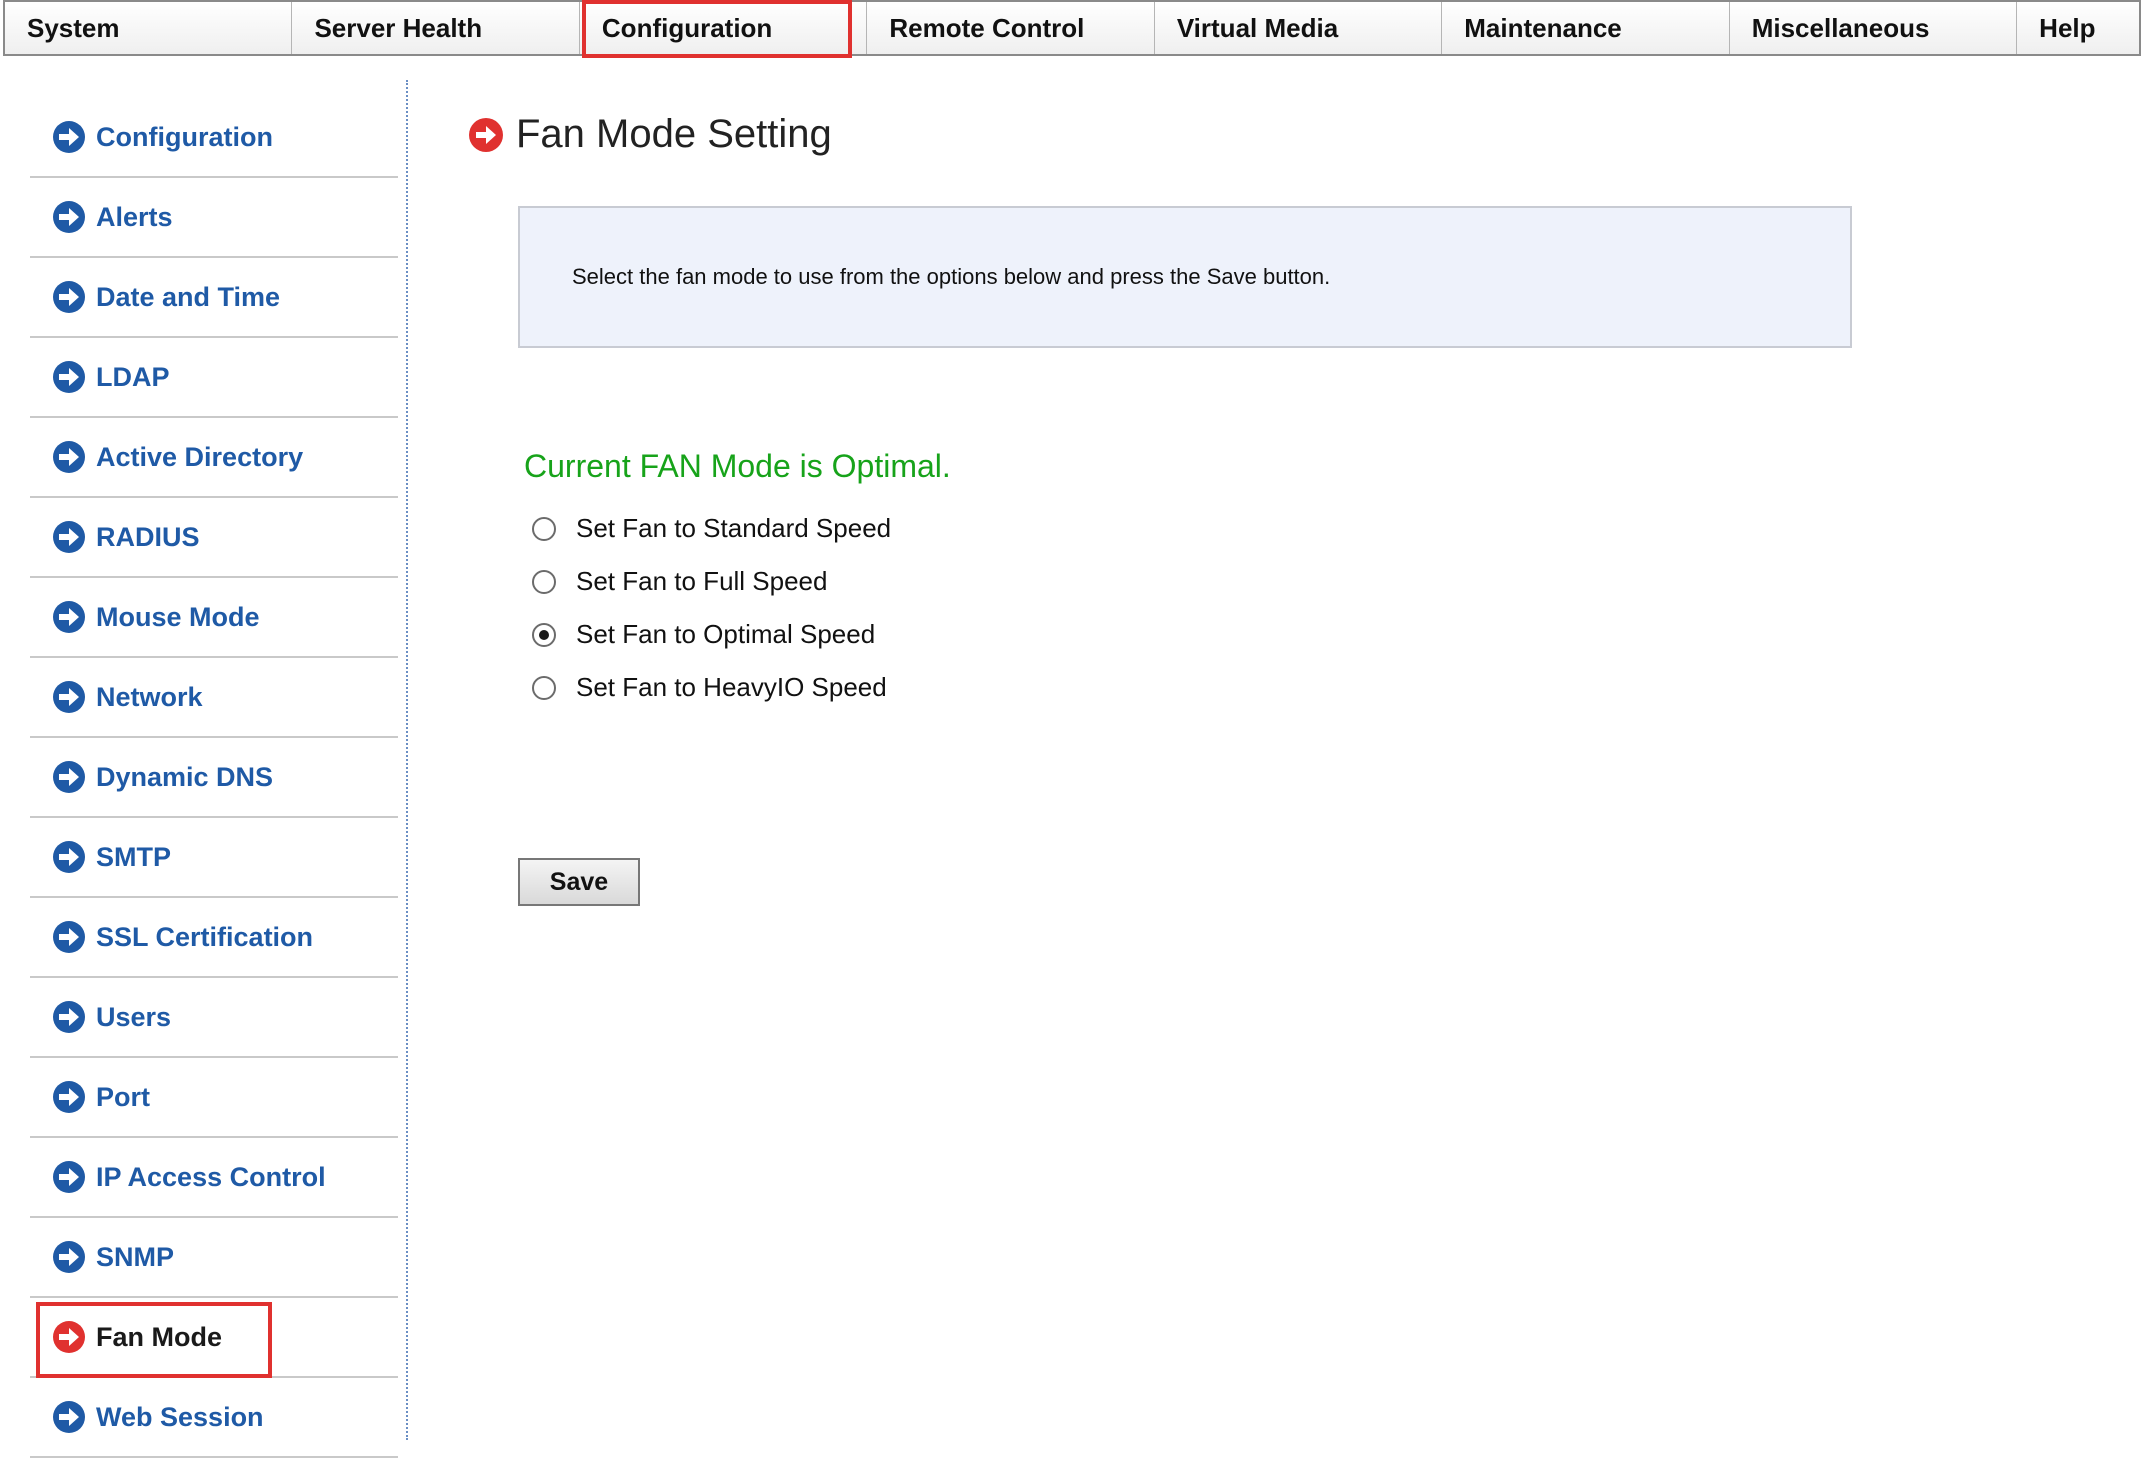 The height and width of the screenshot is (1458, 2144). What do you see at coordinates (987, 27) in the screenshot?
I see `tab-label: Remote Control` at bounding box center [987, 27].